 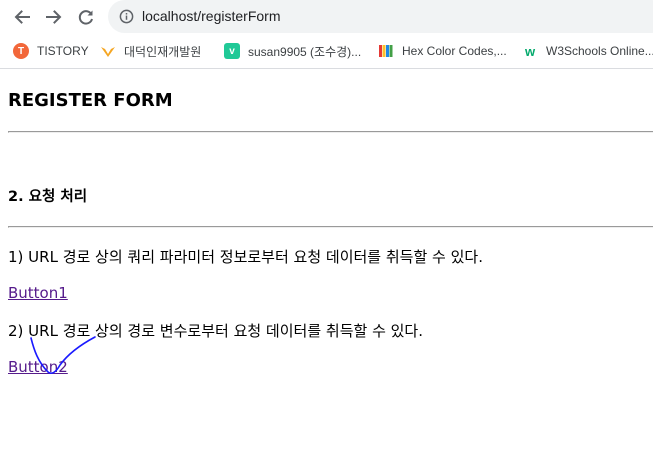 I want to click on velog-icon: v, so click(x=232, y=51).